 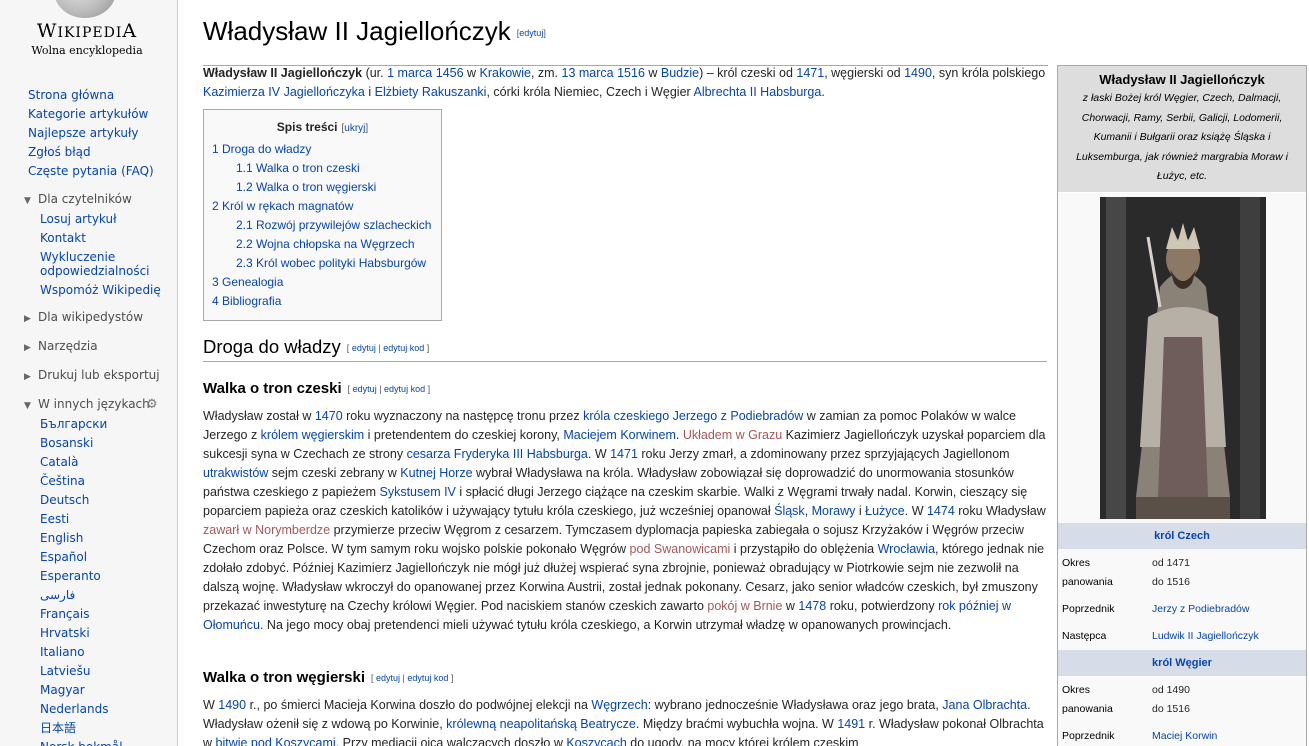 What do you see at coordinates (235, 473) in the screenshot?
I see `link: utrakwistów` at bounding box center [235, 473].